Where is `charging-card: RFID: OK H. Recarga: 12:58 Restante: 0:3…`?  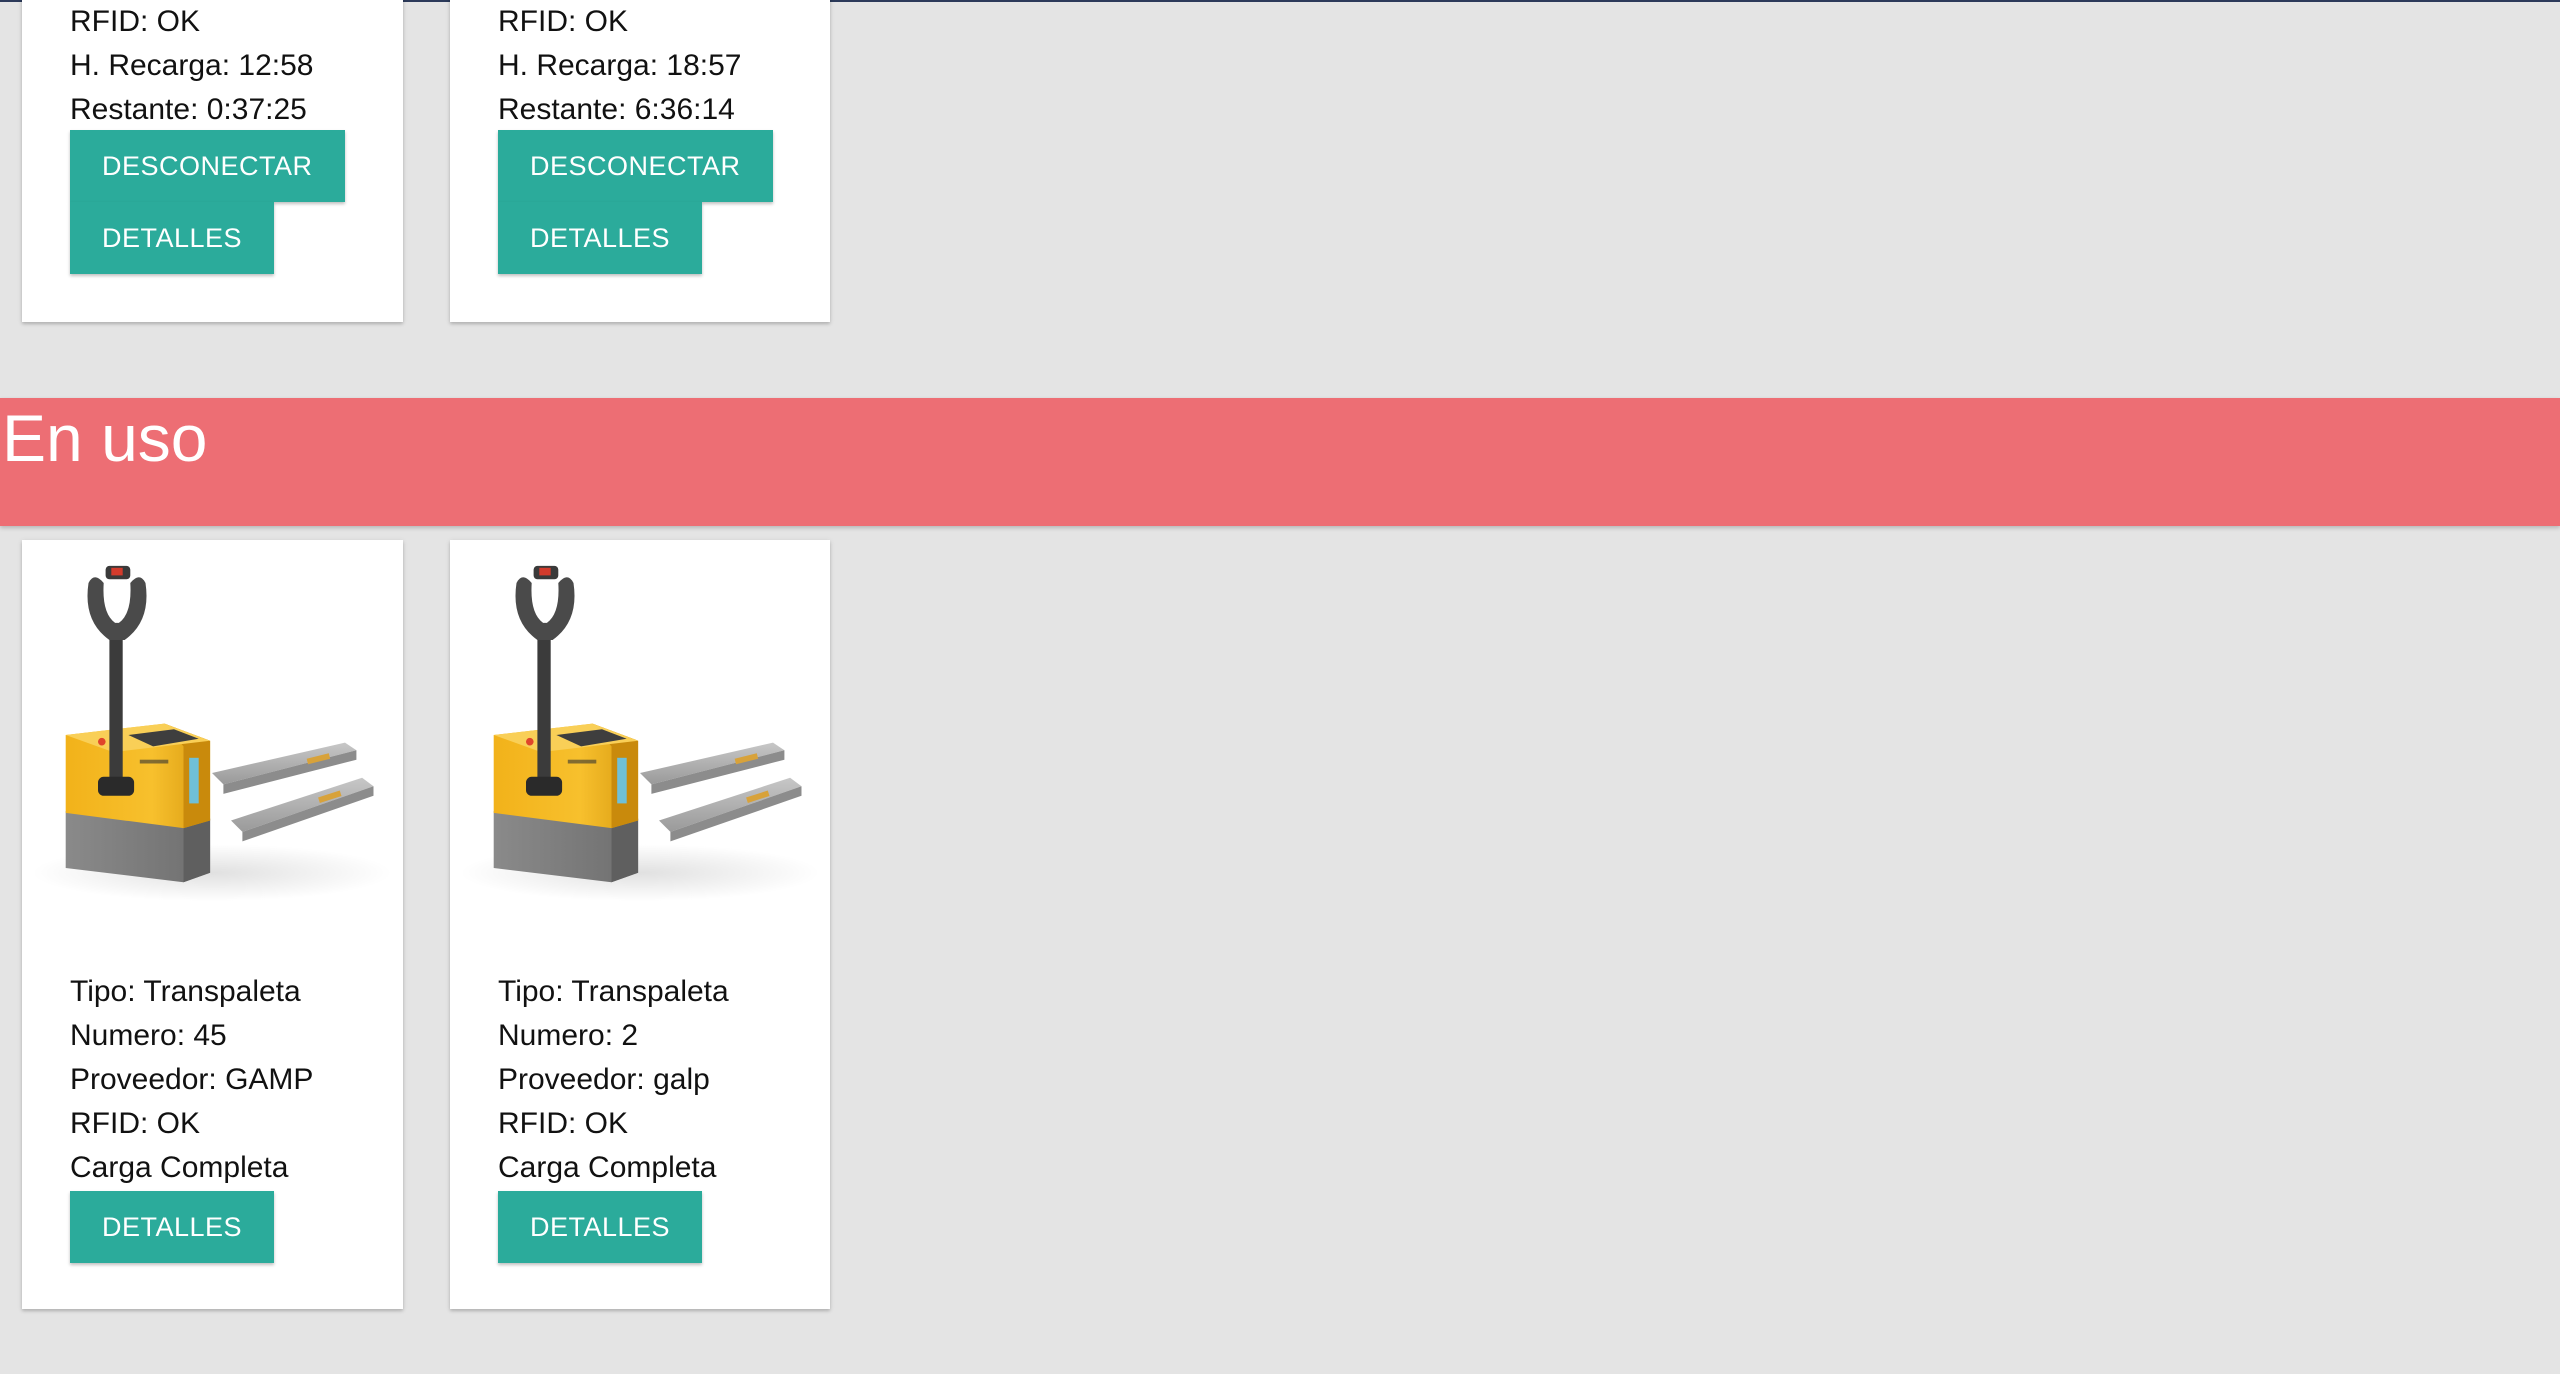 charging-card: RFID: OK H. Recarga: 12:58 Restante: 0:3… is located at coordinates (212, 161).